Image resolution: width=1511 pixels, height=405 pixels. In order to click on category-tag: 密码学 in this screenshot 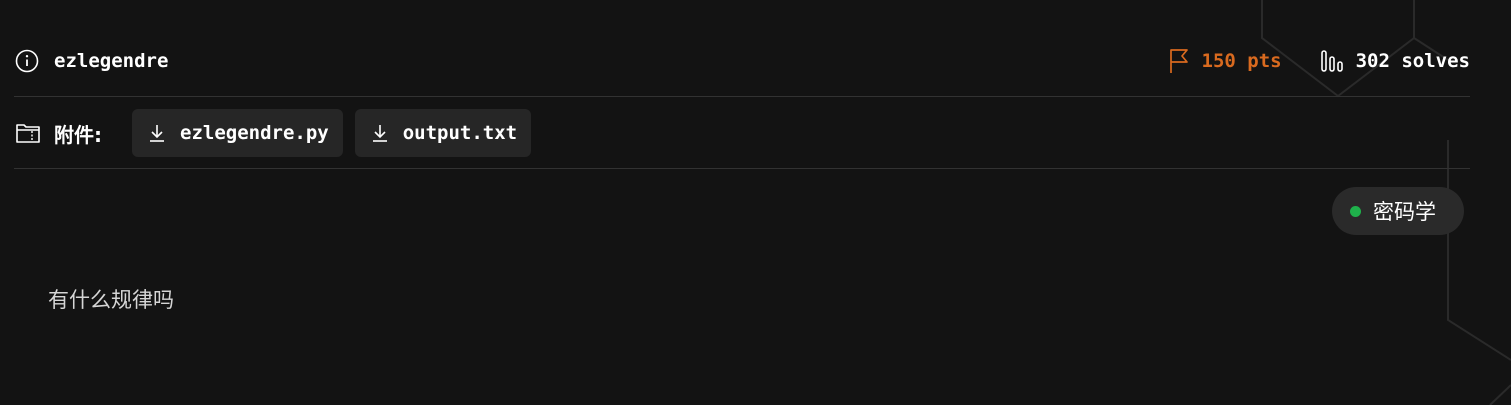, I will do `click(1398, 211)`.